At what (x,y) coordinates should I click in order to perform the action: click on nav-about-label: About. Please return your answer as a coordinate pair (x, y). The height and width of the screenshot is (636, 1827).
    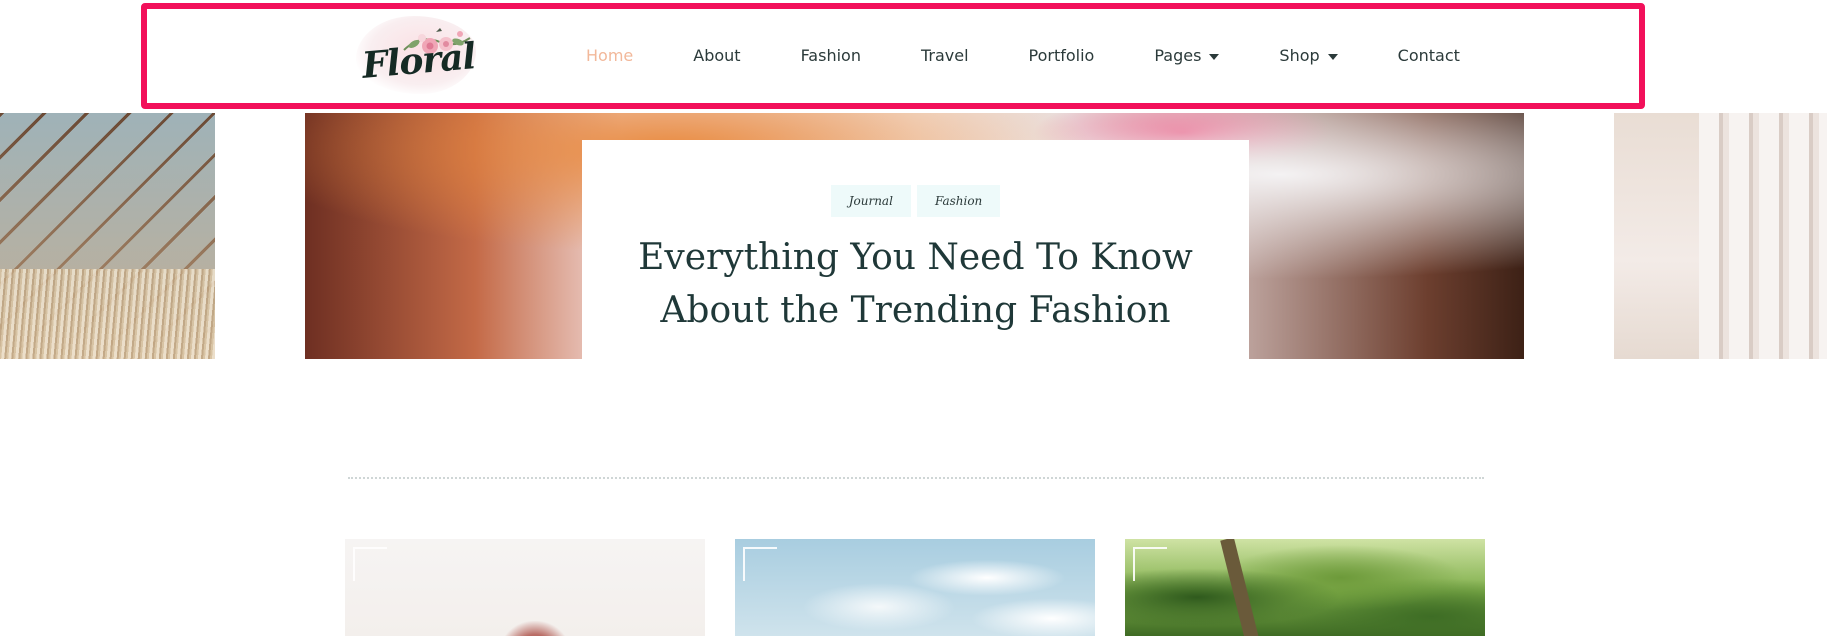
    Looking at the image, I should click on (717, 55).